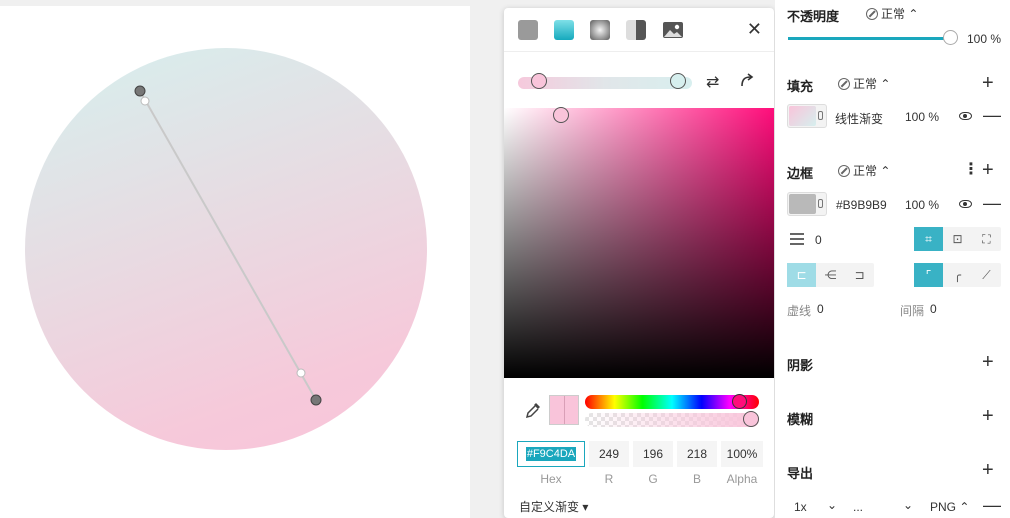 The image size is (1010, 518). Describe the element at coordinates (988, 362) in the screenshot. I see `add-shadow-icon: +` at that location.